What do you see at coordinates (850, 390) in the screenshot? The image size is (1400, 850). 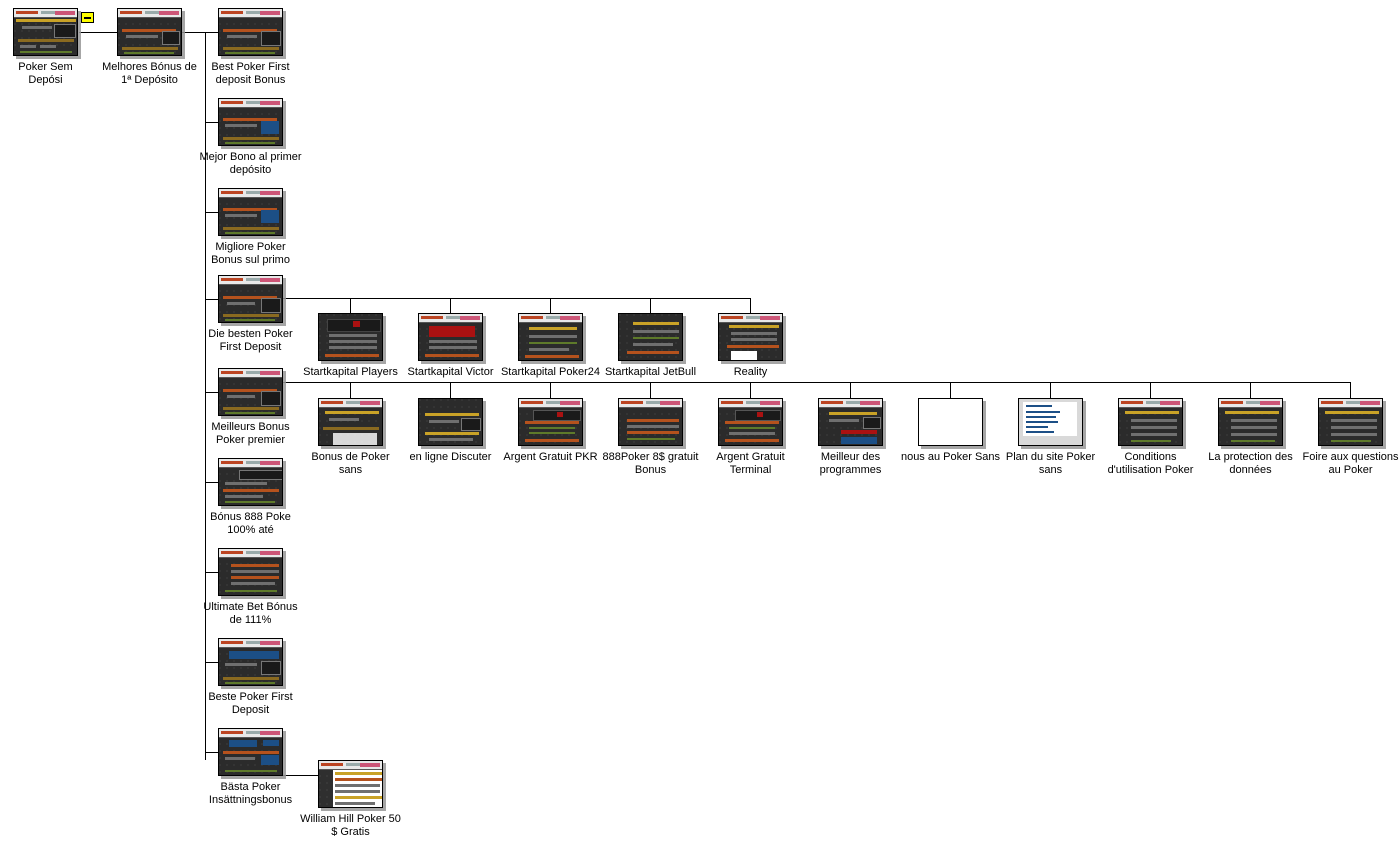 I see `bus-main-drop-b6` at bounding box center [850, 390].